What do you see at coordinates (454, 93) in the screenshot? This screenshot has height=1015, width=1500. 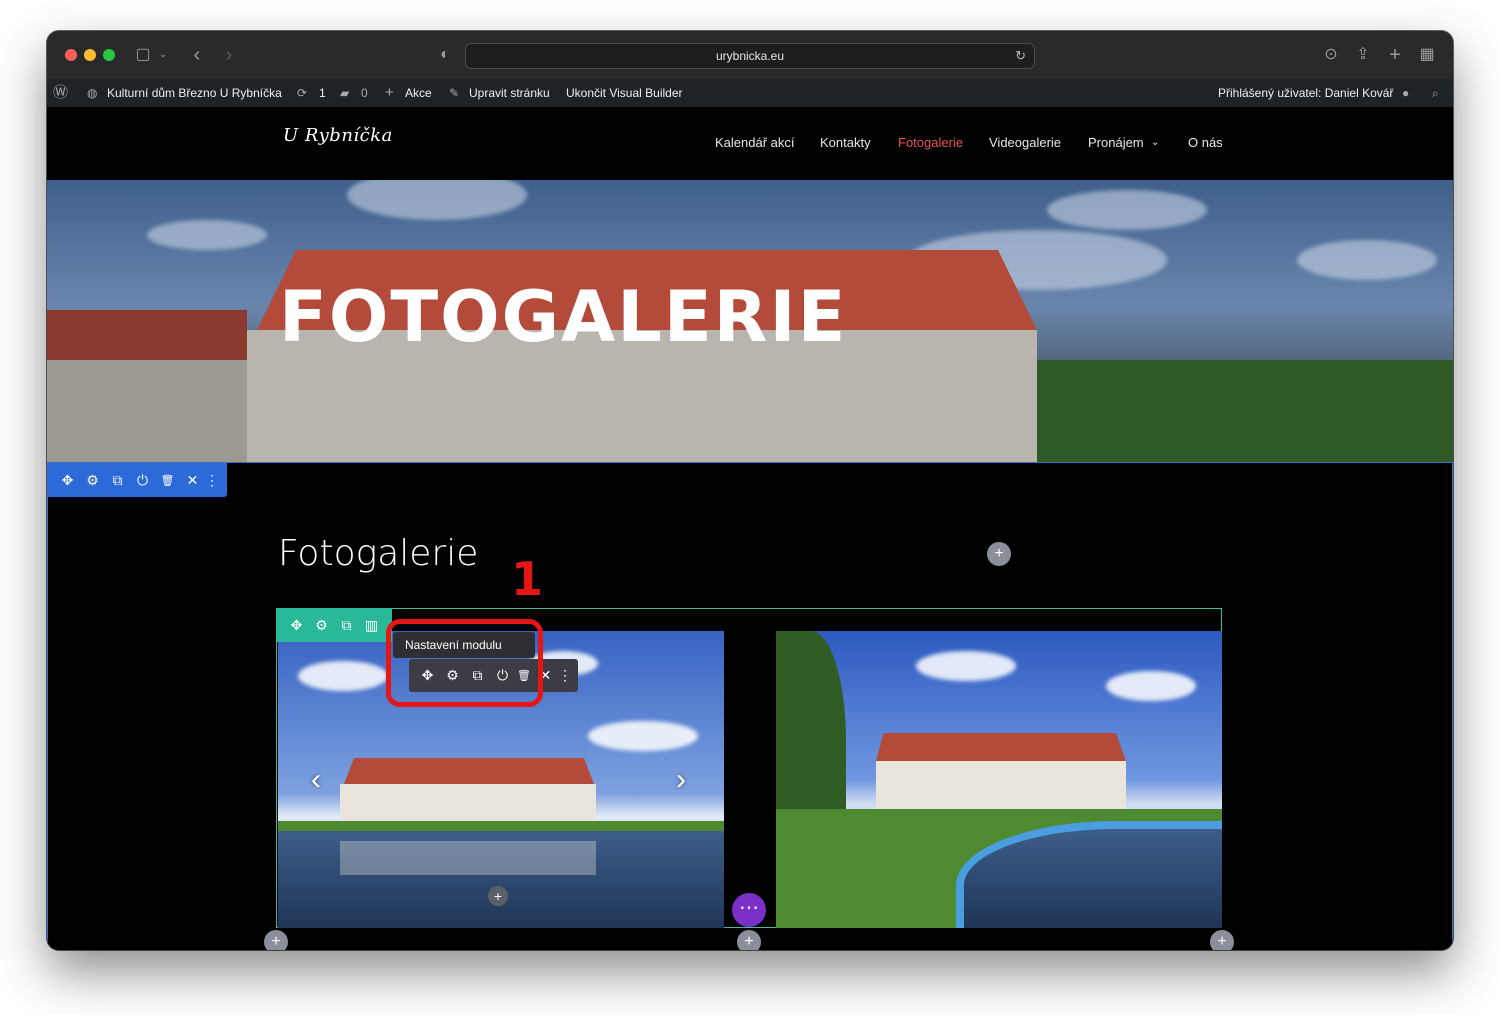 I see `pencil-icon: ✎` at bounding box center [454, 93].